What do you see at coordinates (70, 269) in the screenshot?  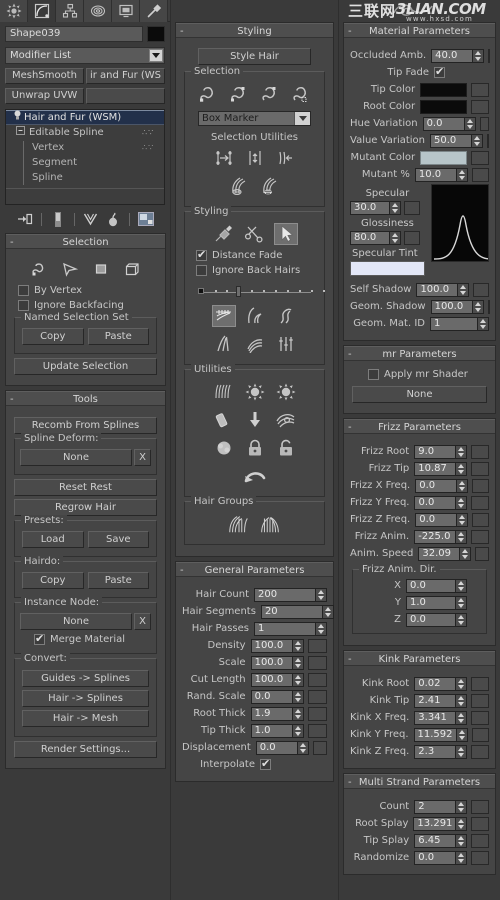 I see `guide-icon` at bounding box center [70, 269].